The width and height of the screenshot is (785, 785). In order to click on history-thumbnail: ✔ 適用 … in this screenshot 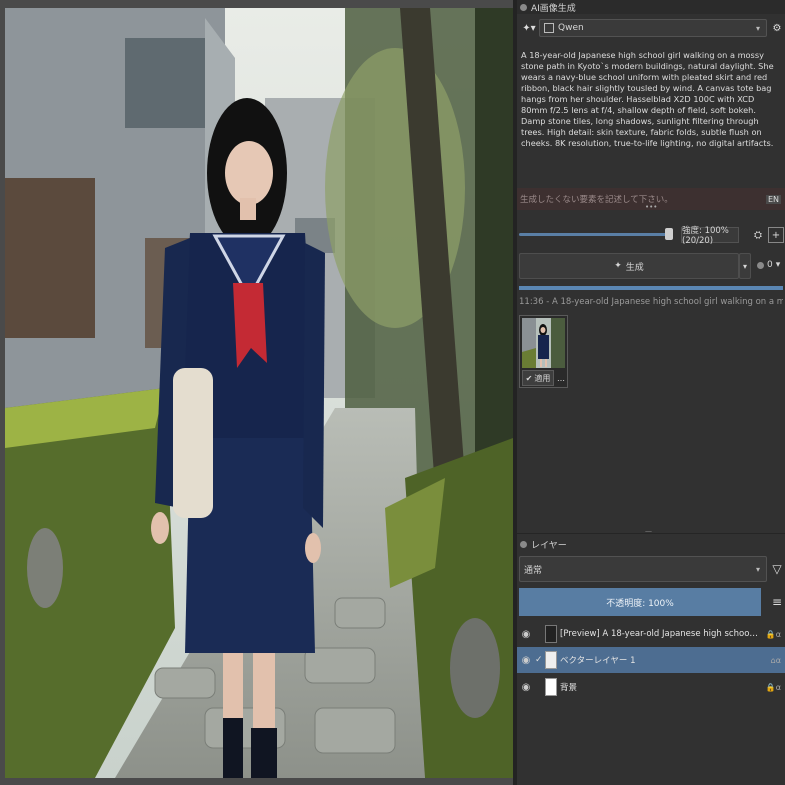, I will do `click(543, 351)`.